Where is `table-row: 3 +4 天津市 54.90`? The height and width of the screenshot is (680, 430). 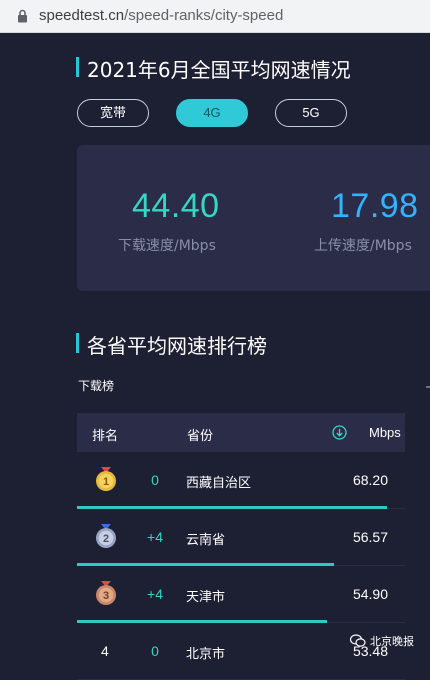 table-row: 3 +4 天津市 54.90 is located at coordinates (241, 594).